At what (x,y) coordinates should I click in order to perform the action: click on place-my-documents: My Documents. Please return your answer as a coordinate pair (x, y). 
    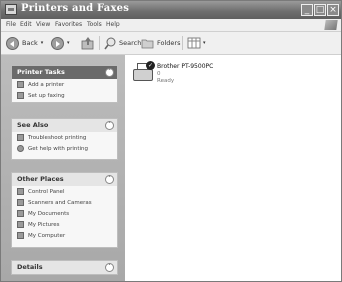
    Looking at the image, I should click on (64, 213).